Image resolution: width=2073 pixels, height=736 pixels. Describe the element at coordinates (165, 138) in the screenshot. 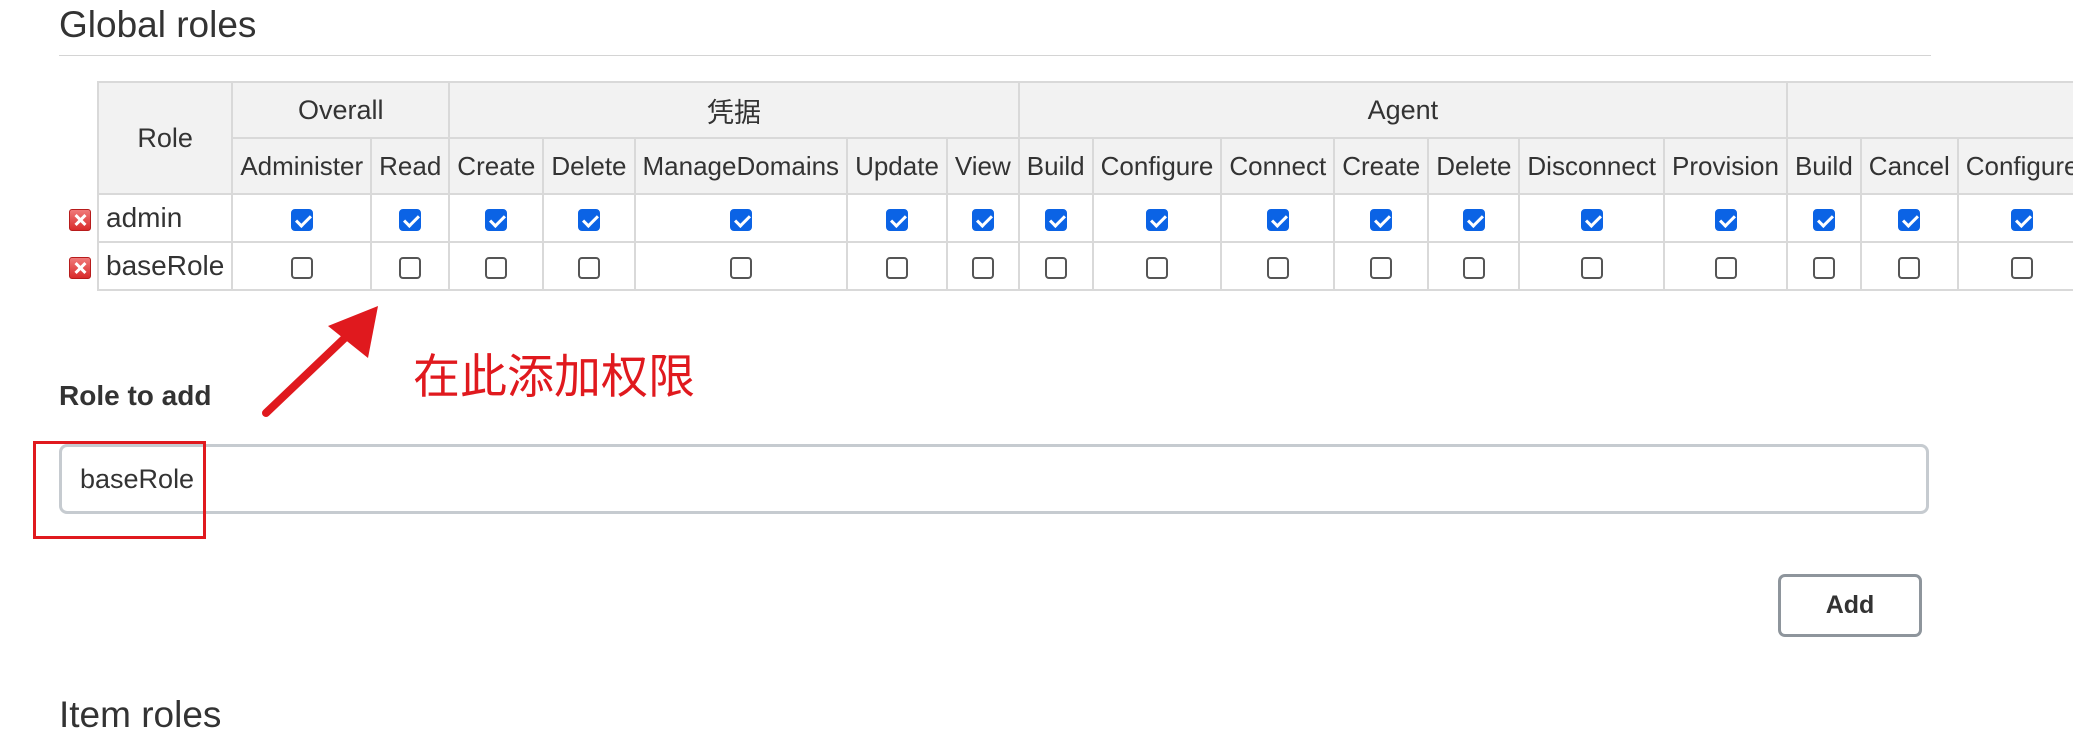

I see `role-column-header: Role` at that location.